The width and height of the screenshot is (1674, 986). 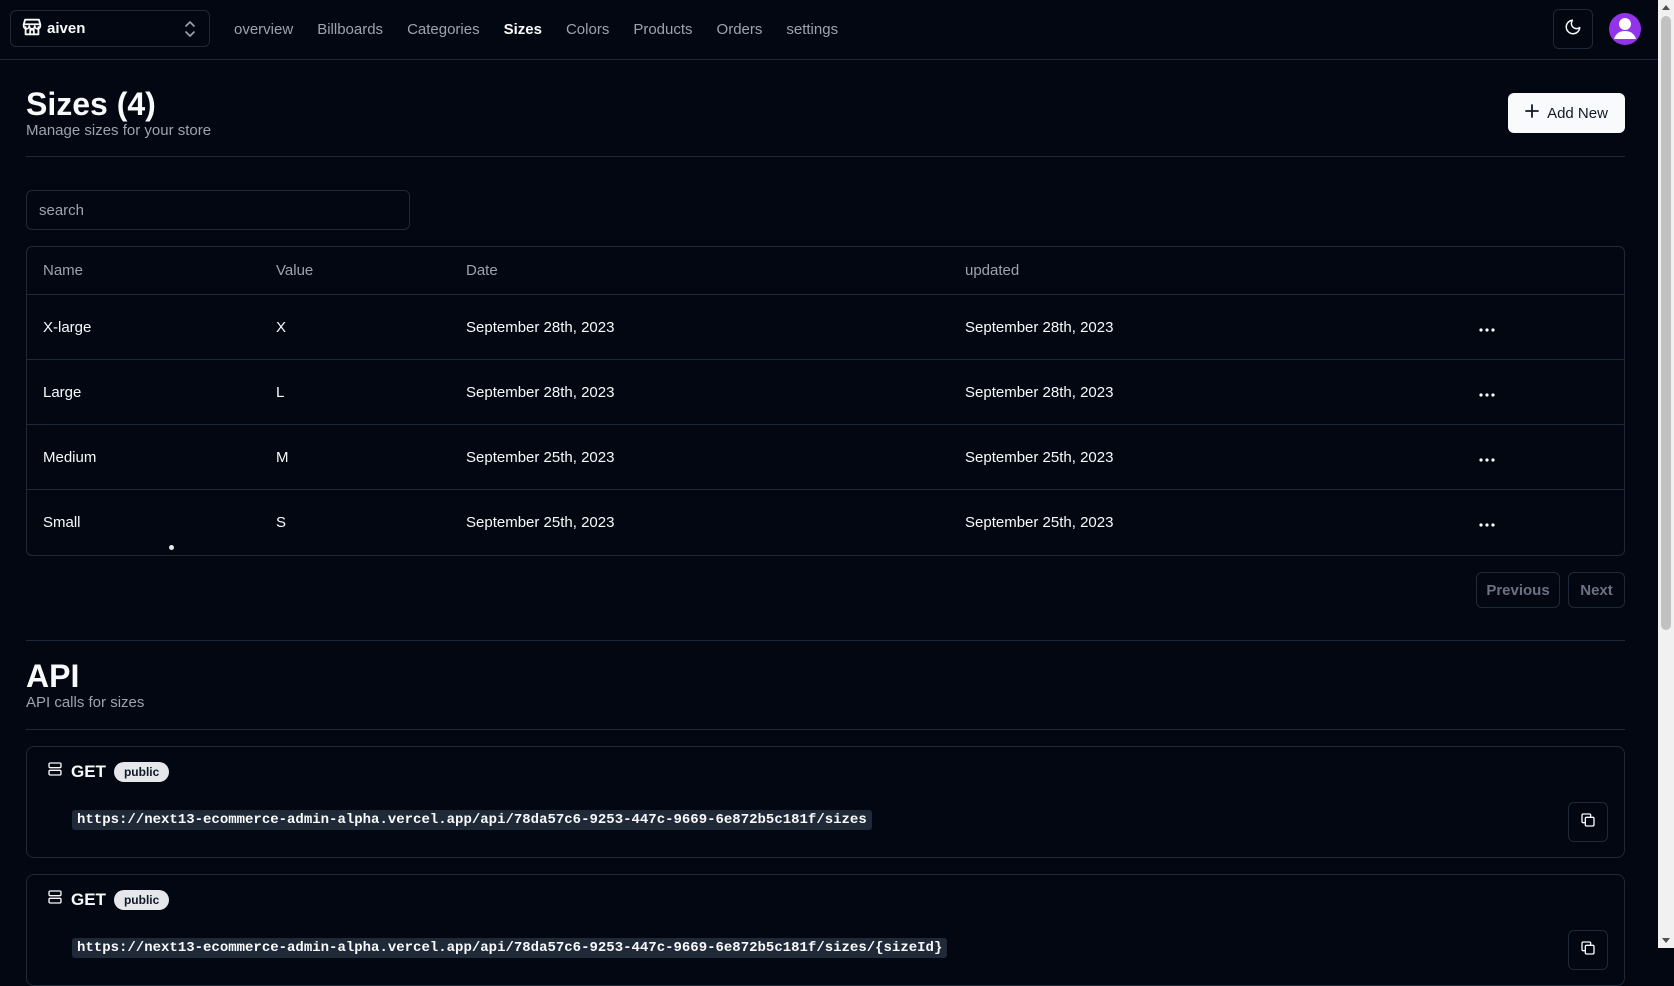 I want to click on cell-name: Large, so click(x=62, y=392).